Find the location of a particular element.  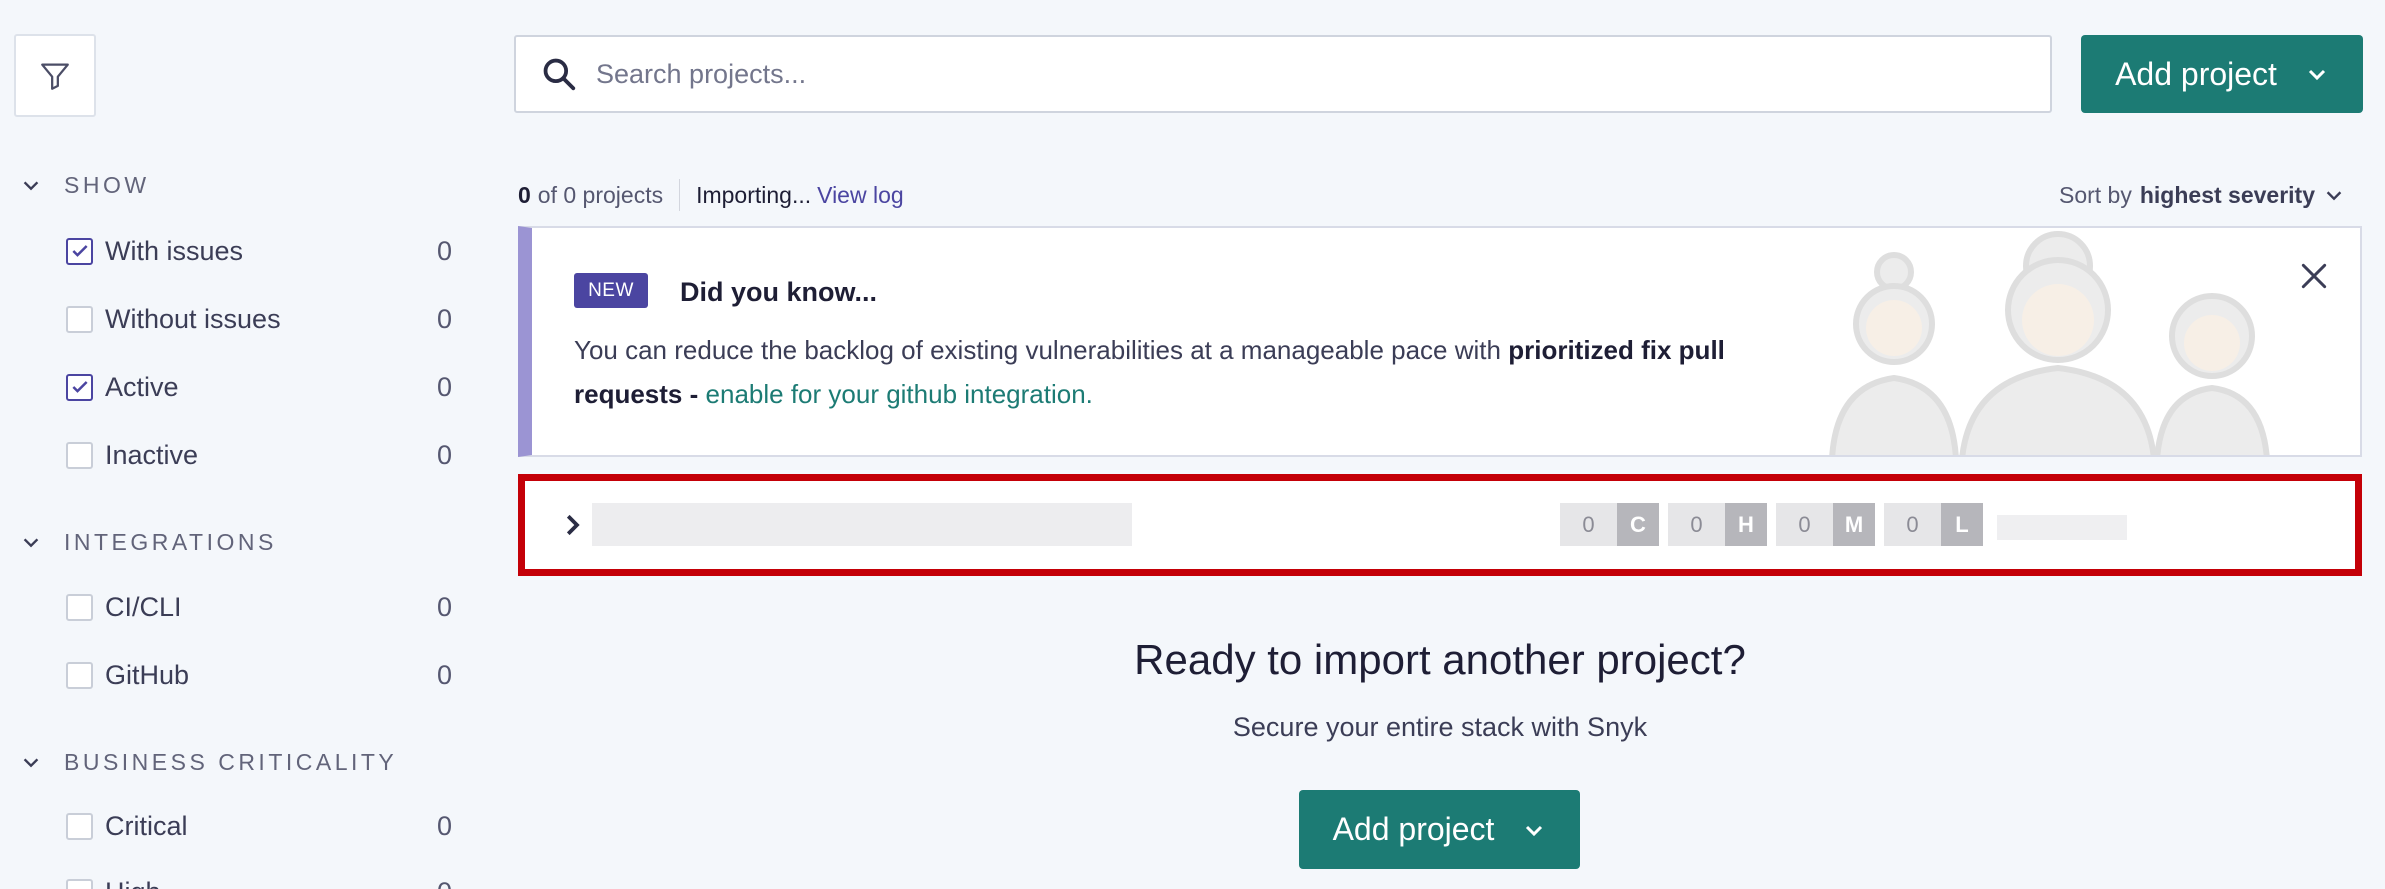

section-header-show: SHOW is located at coordinates (85, 185).